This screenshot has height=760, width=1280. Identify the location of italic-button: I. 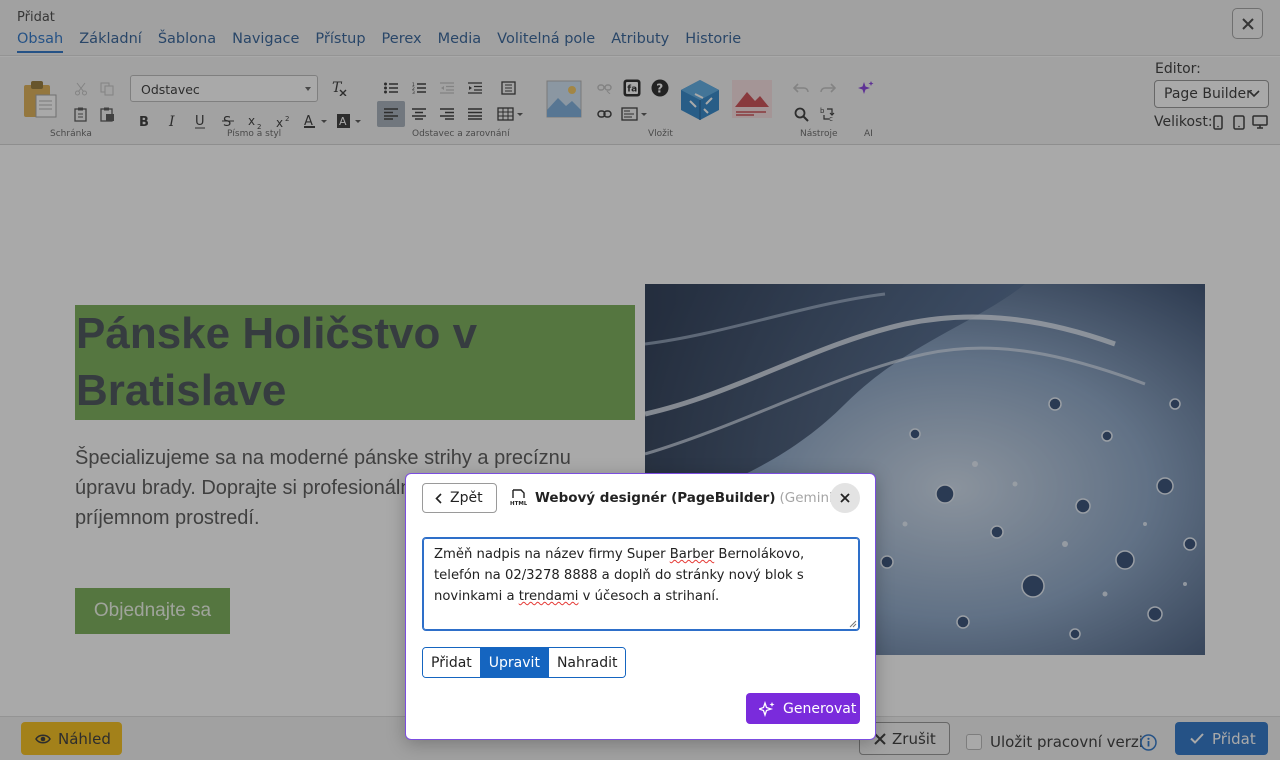
(172, 121).